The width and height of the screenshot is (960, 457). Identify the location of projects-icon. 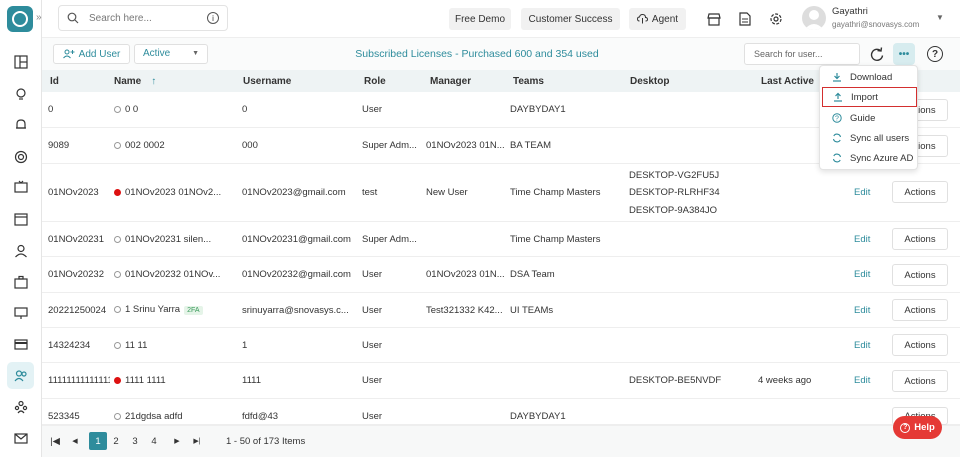
(21, 282).